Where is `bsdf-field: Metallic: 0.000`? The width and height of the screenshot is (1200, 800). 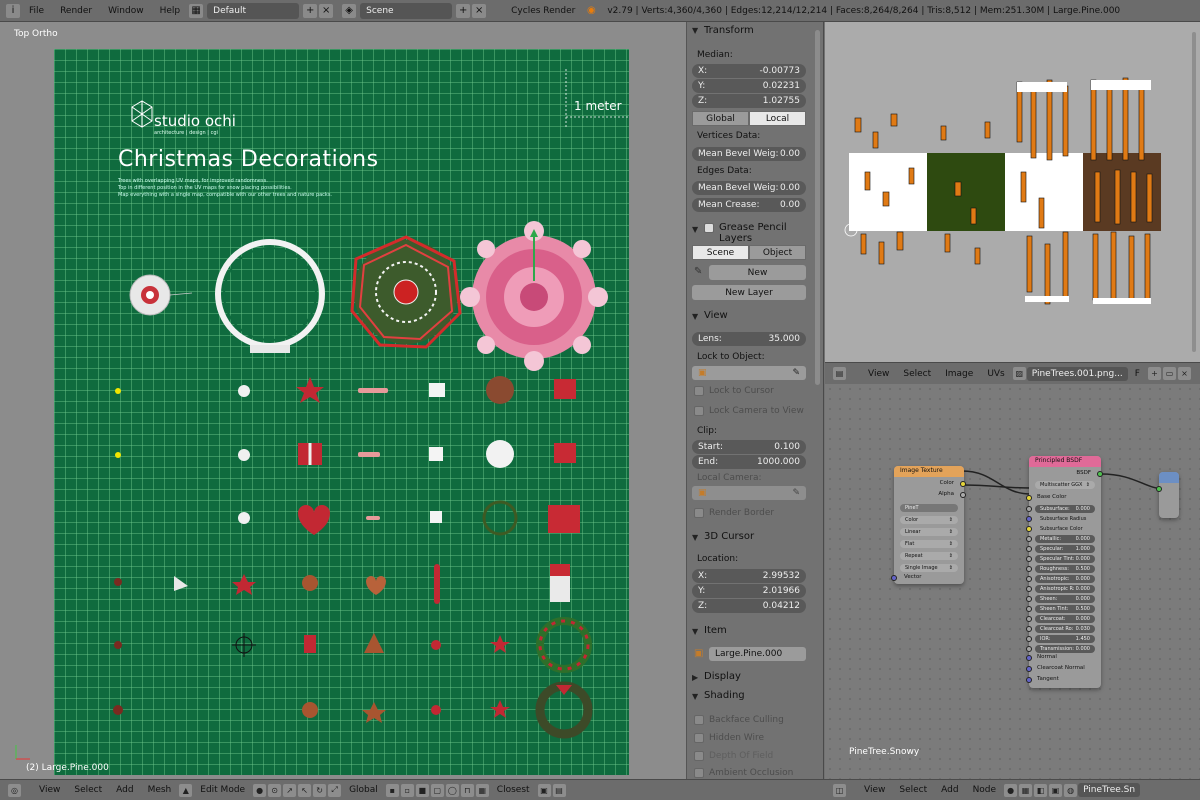
bsdf-field: Metallic: 0.000 is located at coordinates (1060, 539).